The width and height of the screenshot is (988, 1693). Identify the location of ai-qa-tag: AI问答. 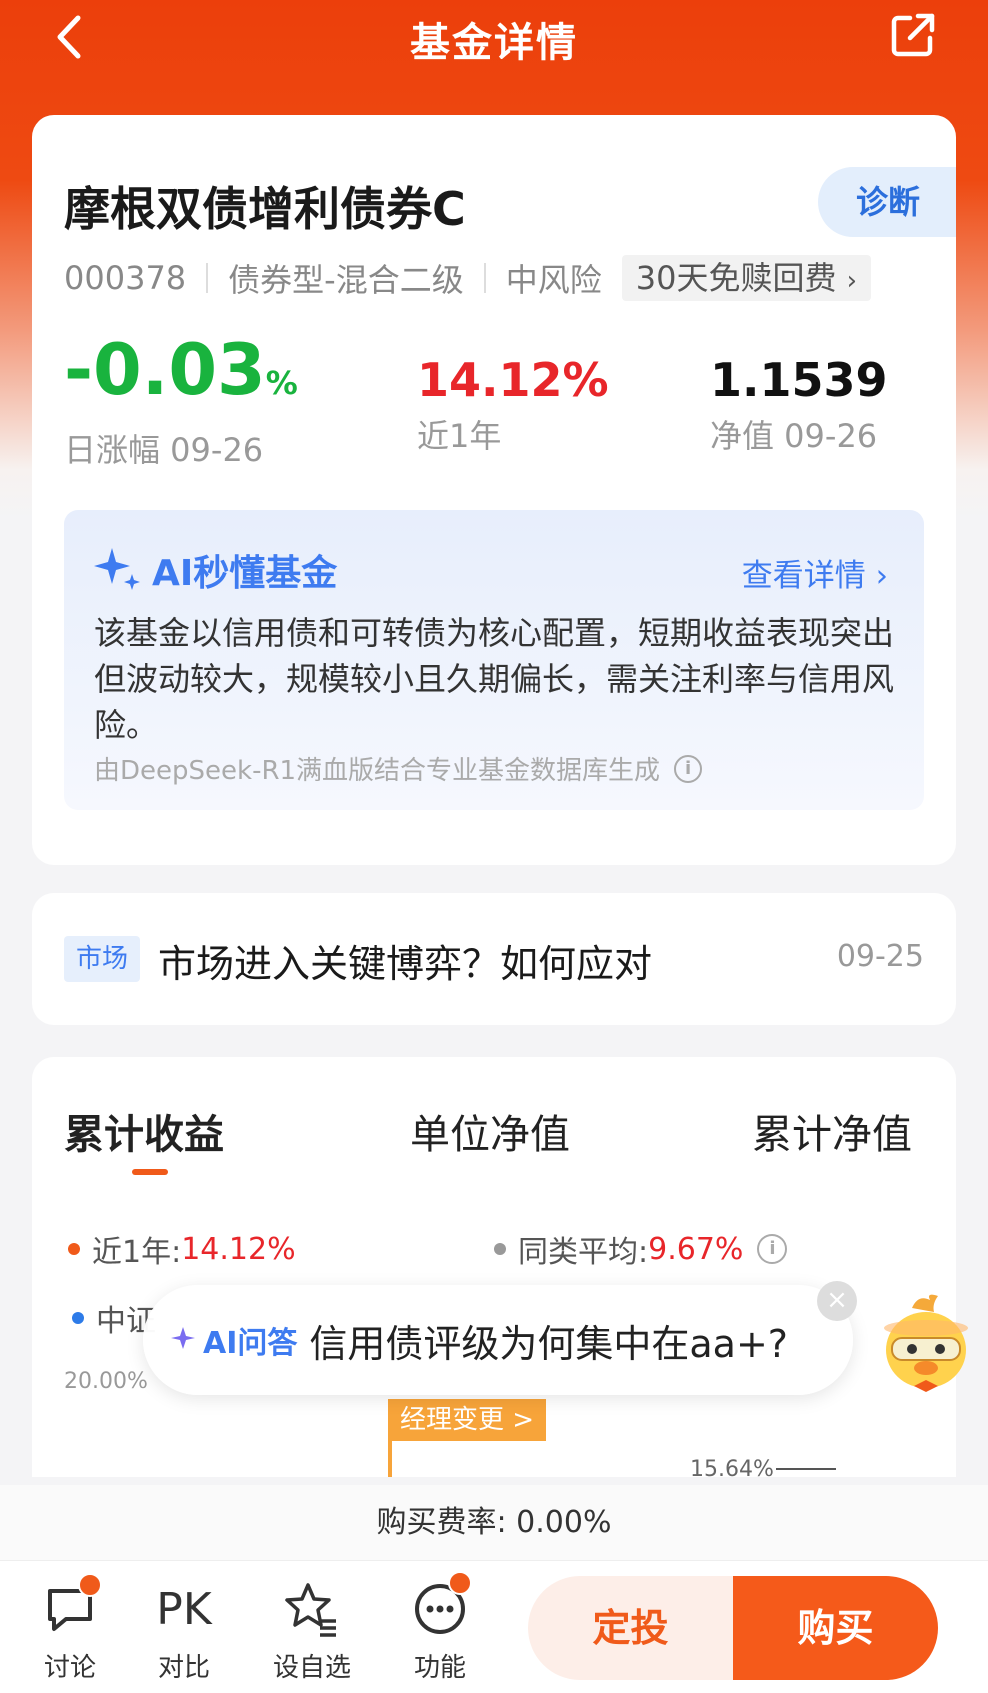
(250, 1343).